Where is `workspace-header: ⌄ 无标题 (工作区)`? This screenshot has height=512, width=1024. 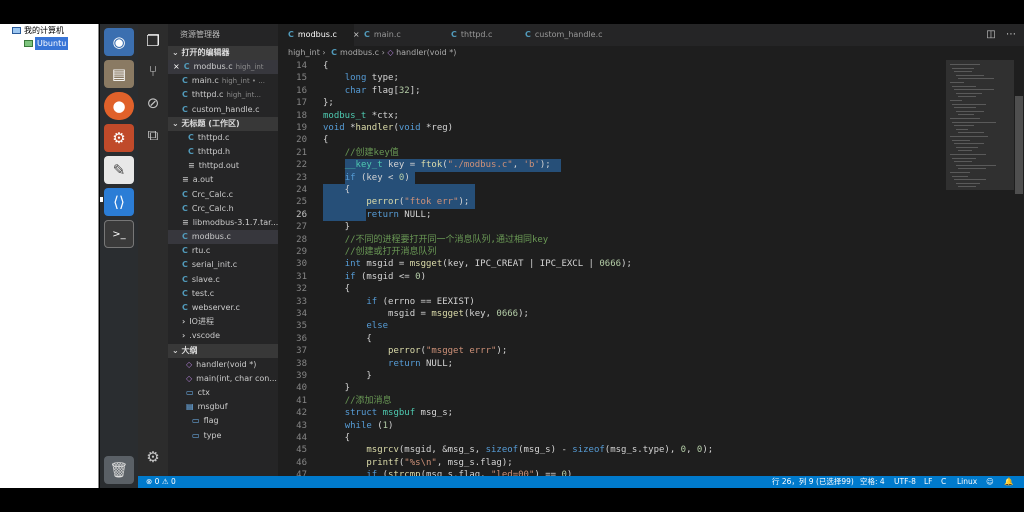 workspace-header: ⌄ 无标题 (工作区) is located at coordinates (223, 123).